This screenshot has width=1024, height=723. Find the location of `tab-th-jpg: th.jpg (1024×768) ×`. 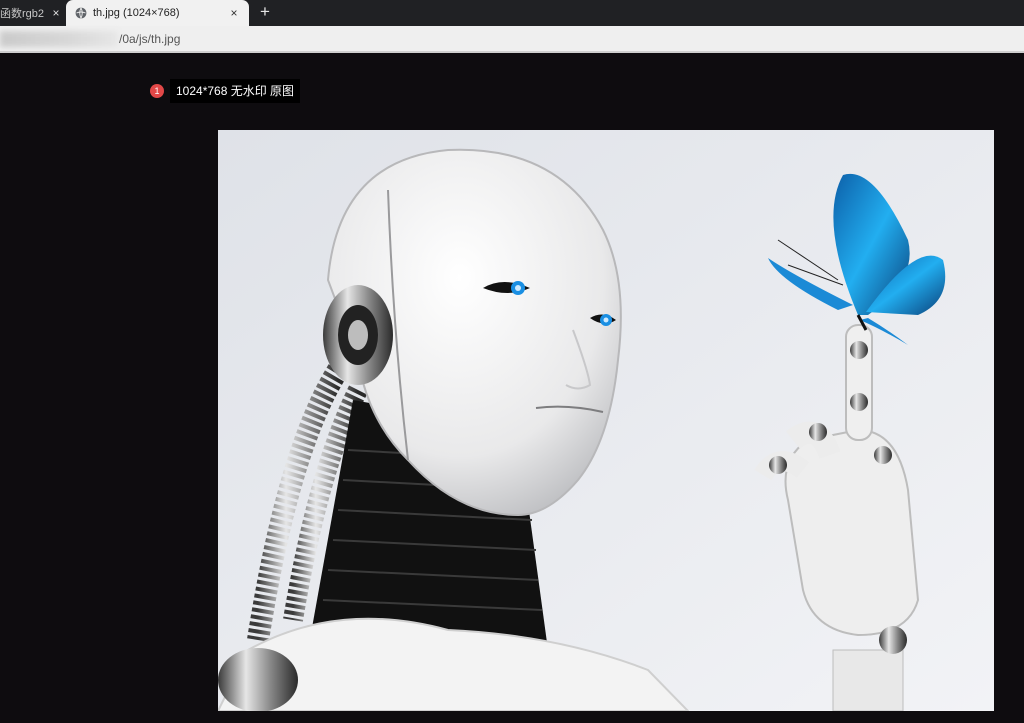

tab-th-jpg: th.jpg (1024×768) × is located at coordinates (157, 13).